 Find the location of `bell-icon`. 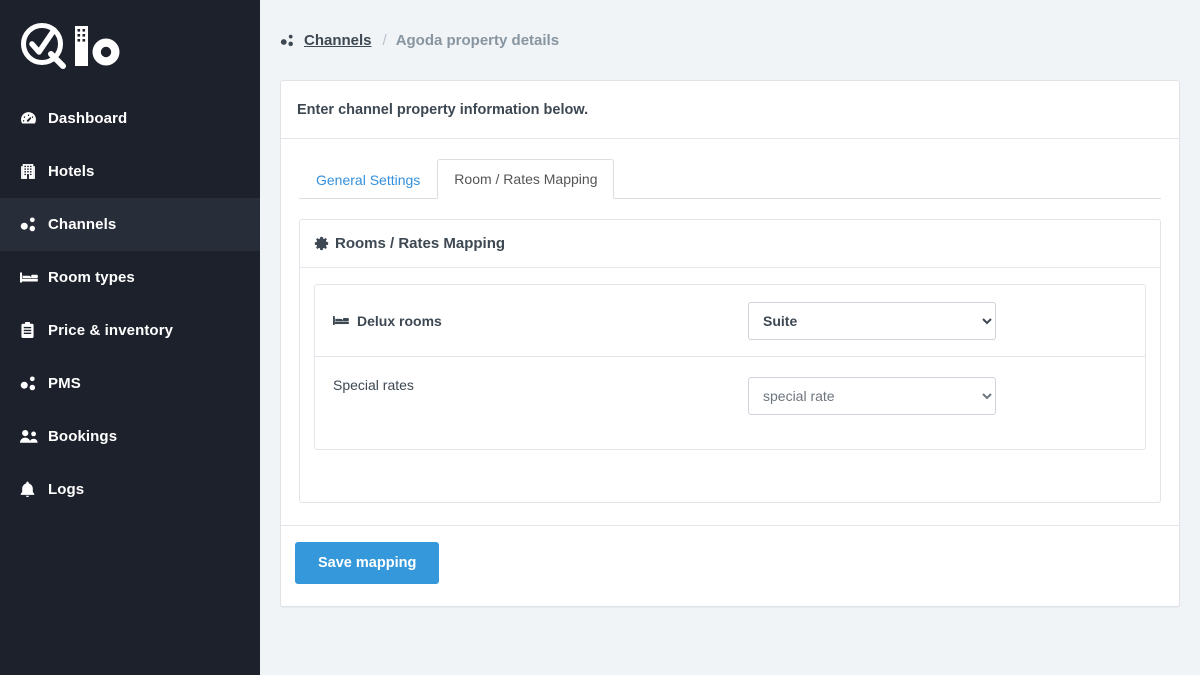

bell-icon is located at coordinates (33, 489).